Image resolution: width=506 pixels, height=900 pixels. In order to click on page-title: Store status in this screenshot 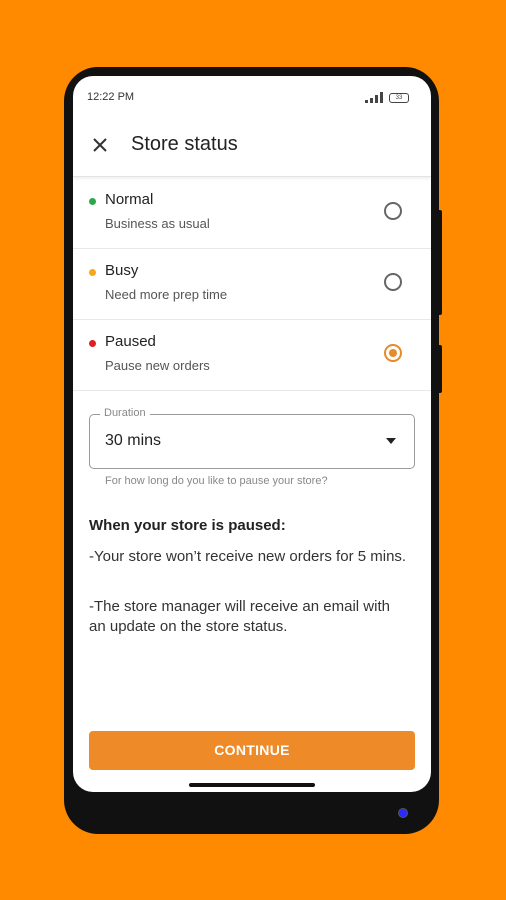, I will do `click(184, 144)`.